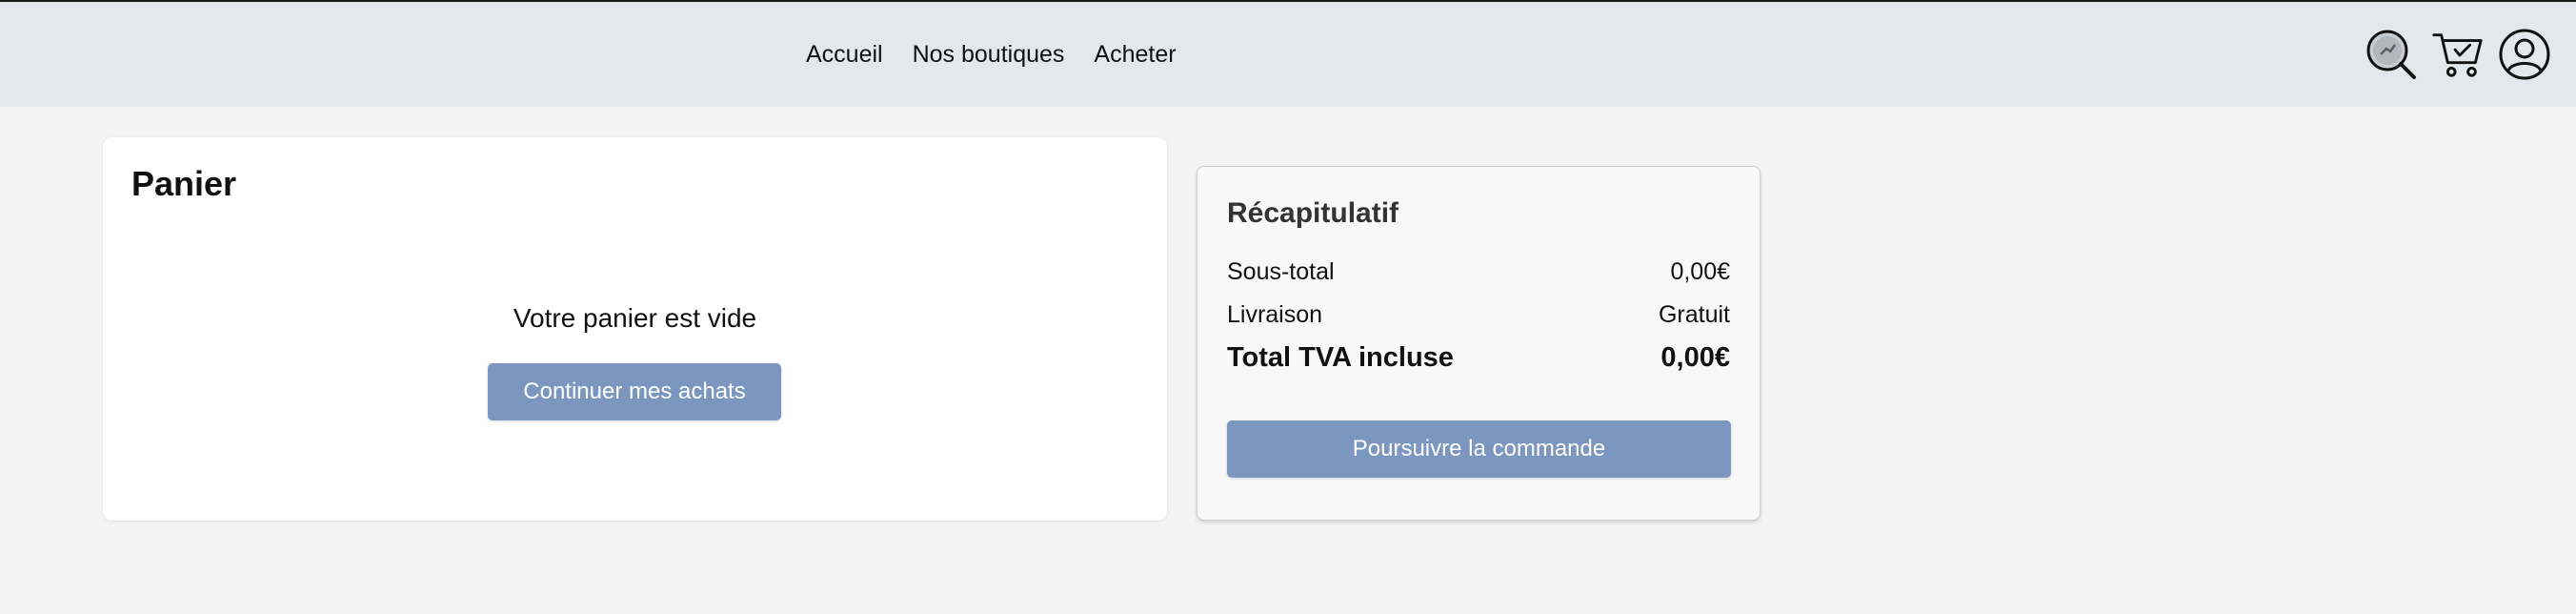 Image resolution: width=2576 pixels, height=614 pixels. What do you see at coordinates (1281, 271) in the screenshot?
I see `subtotal-label: Sous-total` at bounding box center [1281, 271].